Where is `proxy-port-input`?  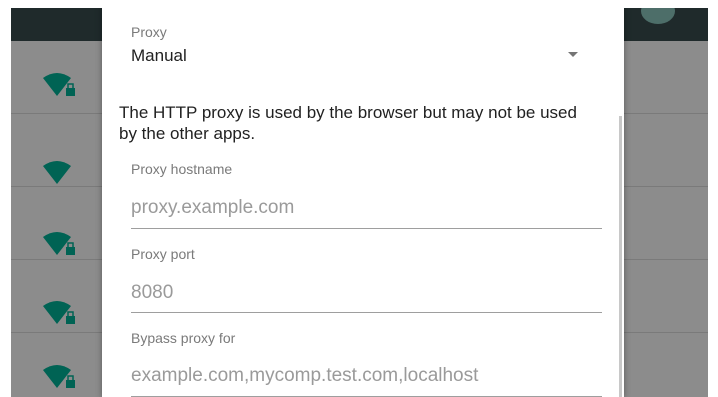 proxy-port-input is located at coordinates (366, 293).